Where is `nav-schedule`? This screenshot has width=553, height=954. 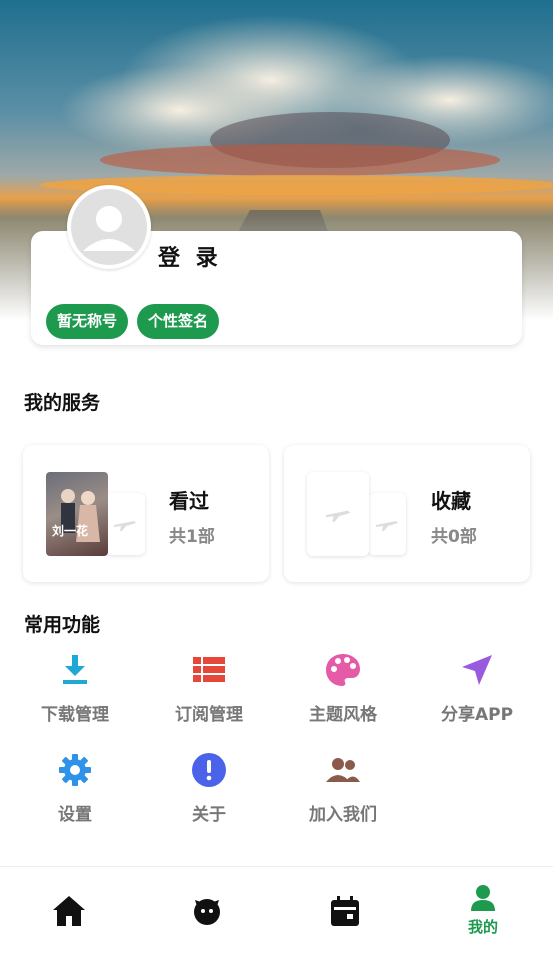
nav-schedule is located at coordinates (345, 910).